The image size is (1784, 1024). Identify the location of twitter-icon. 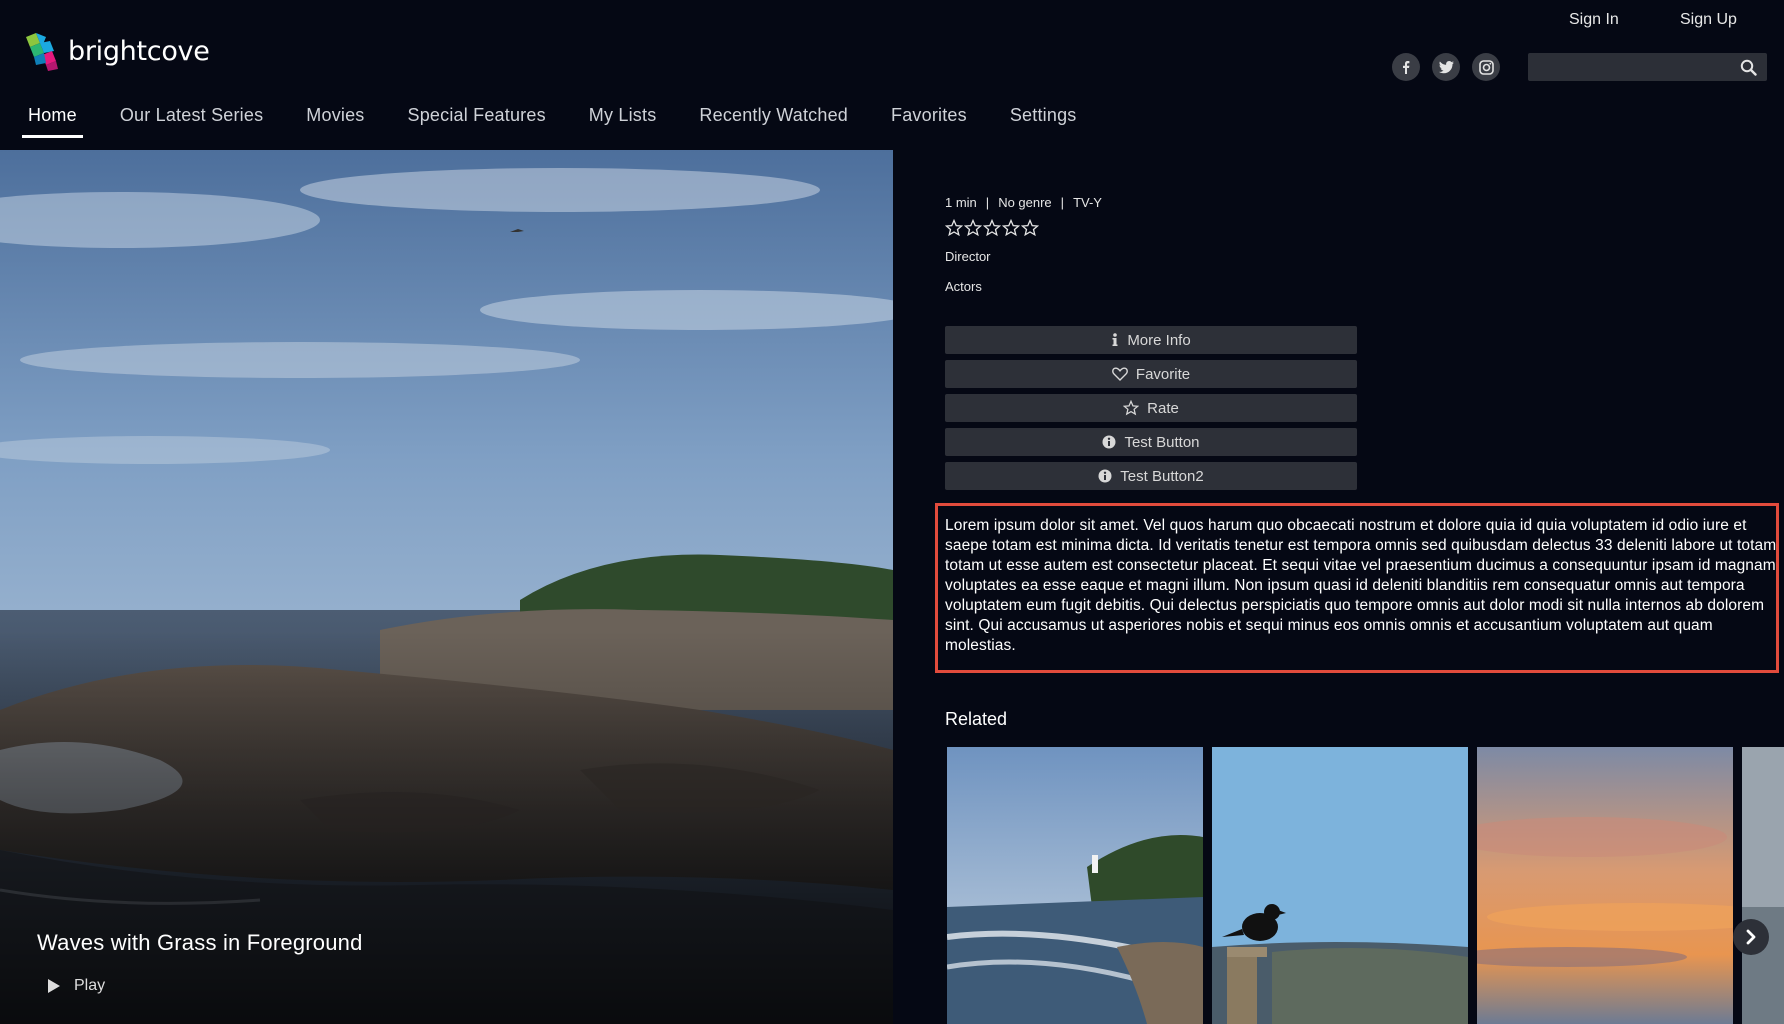
(1446, 66).